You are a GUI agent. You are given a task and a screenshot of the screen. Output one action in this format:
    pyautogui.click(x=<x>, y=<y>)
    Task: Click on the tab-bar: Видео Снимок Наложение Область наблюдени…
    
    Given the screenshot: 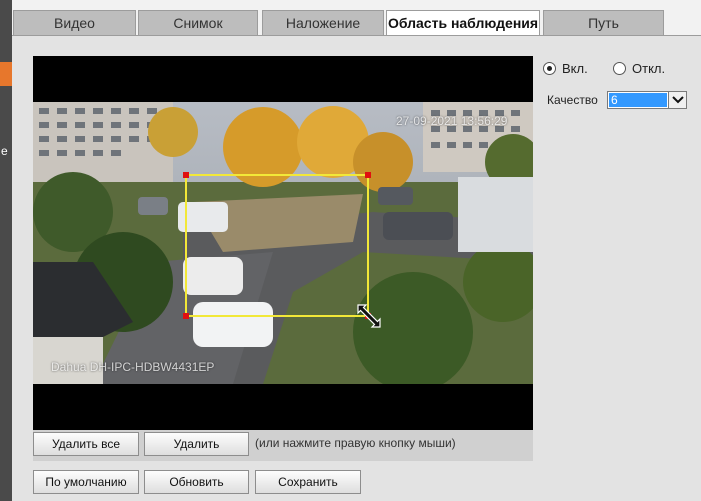 What is the action you would take?
    pyautogui.click(x=356, y=23)
    